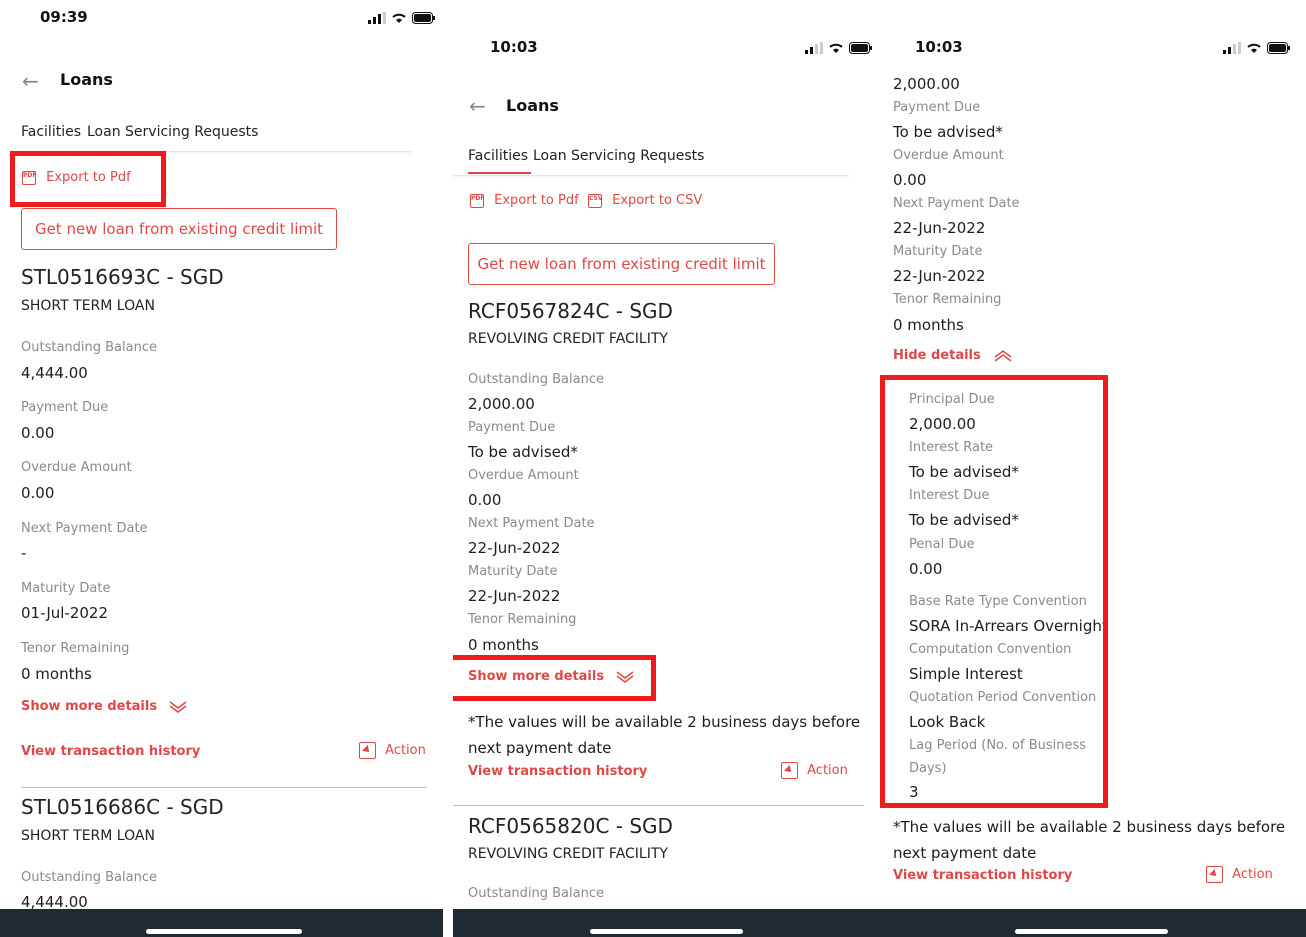 The height and width of the screenshot is (937, 1306). I want to click on loan-account-title: STL0516693C - SGD, so click(122, 277).